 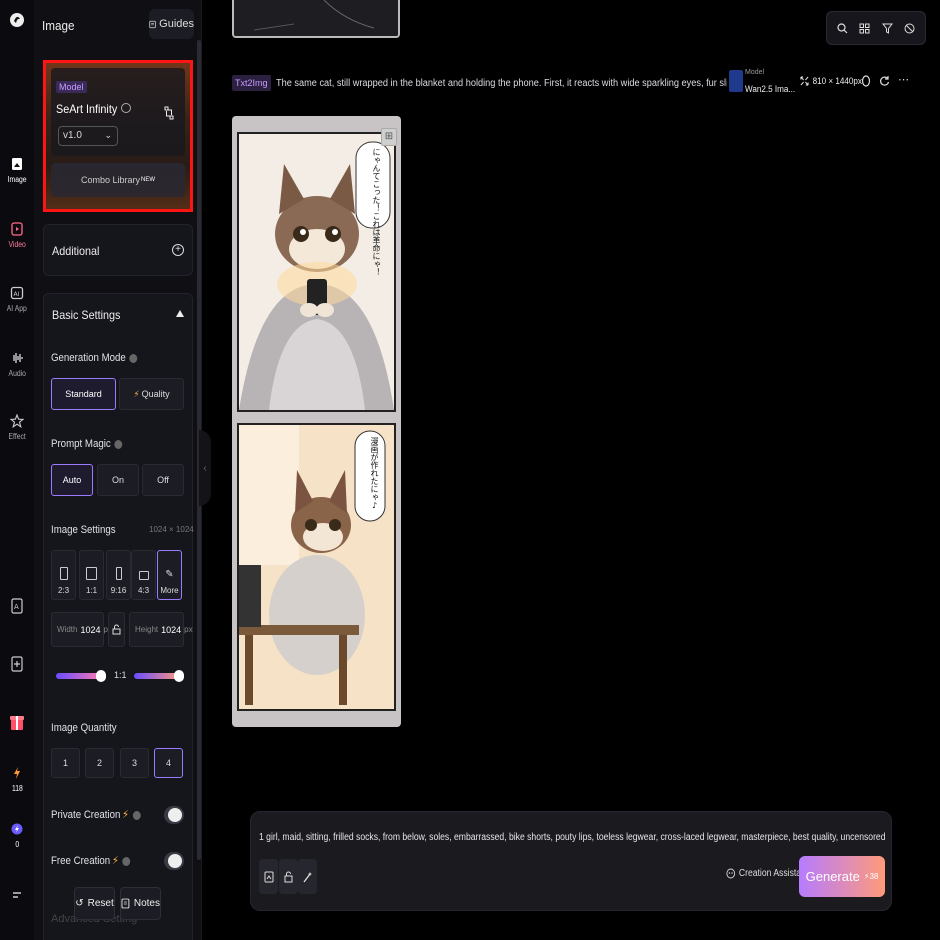 What do you see at coordinates (17, 664) in the screenshot?
I see `nav-add-canvas` at bounding box center [17, 664].